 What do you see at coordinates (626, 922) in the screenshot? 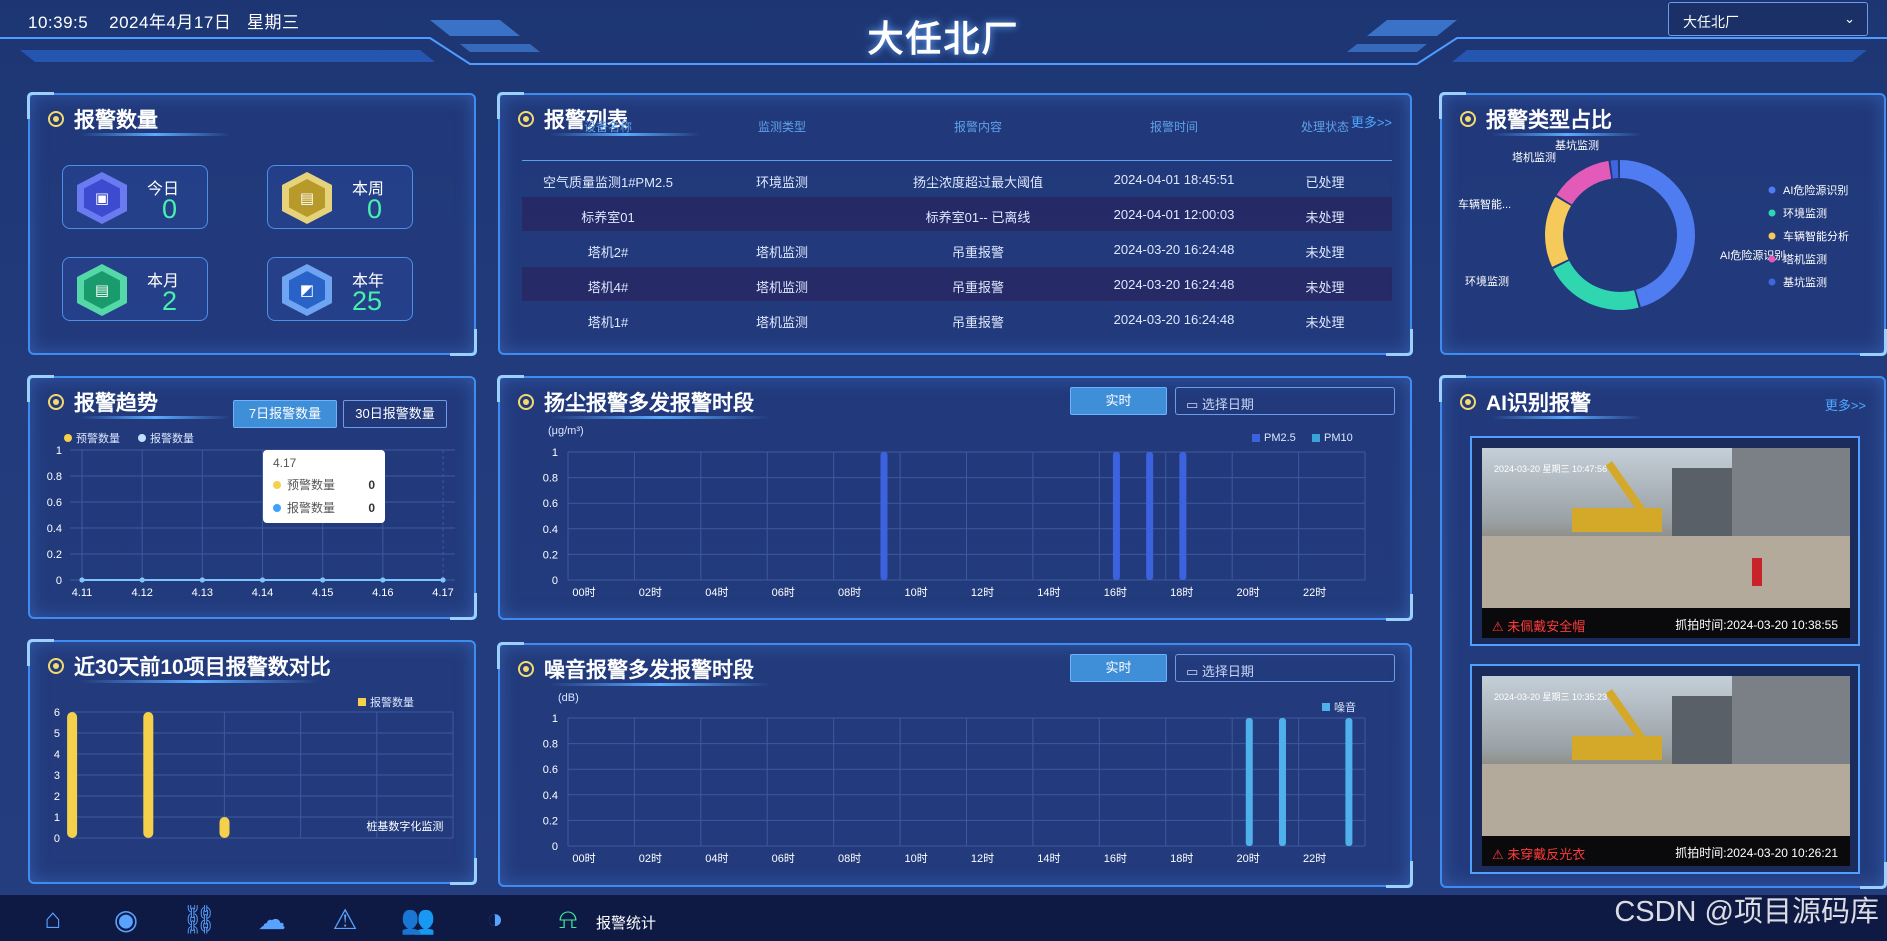
I see `nav-label-active: 报警统计` at bounding box center [626, 922].